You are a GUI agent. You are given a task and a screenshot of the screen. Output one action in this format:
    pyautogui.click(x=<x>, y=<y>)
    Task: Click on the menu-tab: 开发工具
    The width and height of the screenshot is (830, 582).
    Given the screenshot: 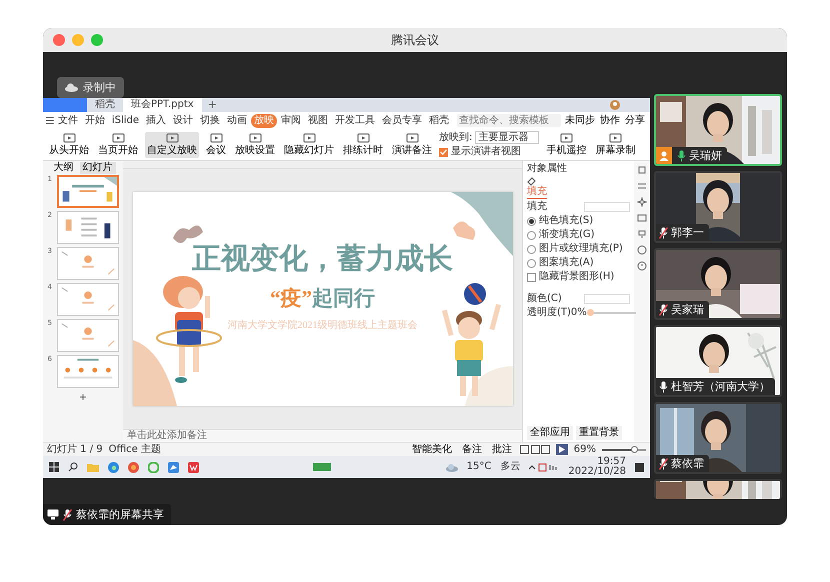 What is the action you would take?
    pyautogui.click(x=355, y=121)
    